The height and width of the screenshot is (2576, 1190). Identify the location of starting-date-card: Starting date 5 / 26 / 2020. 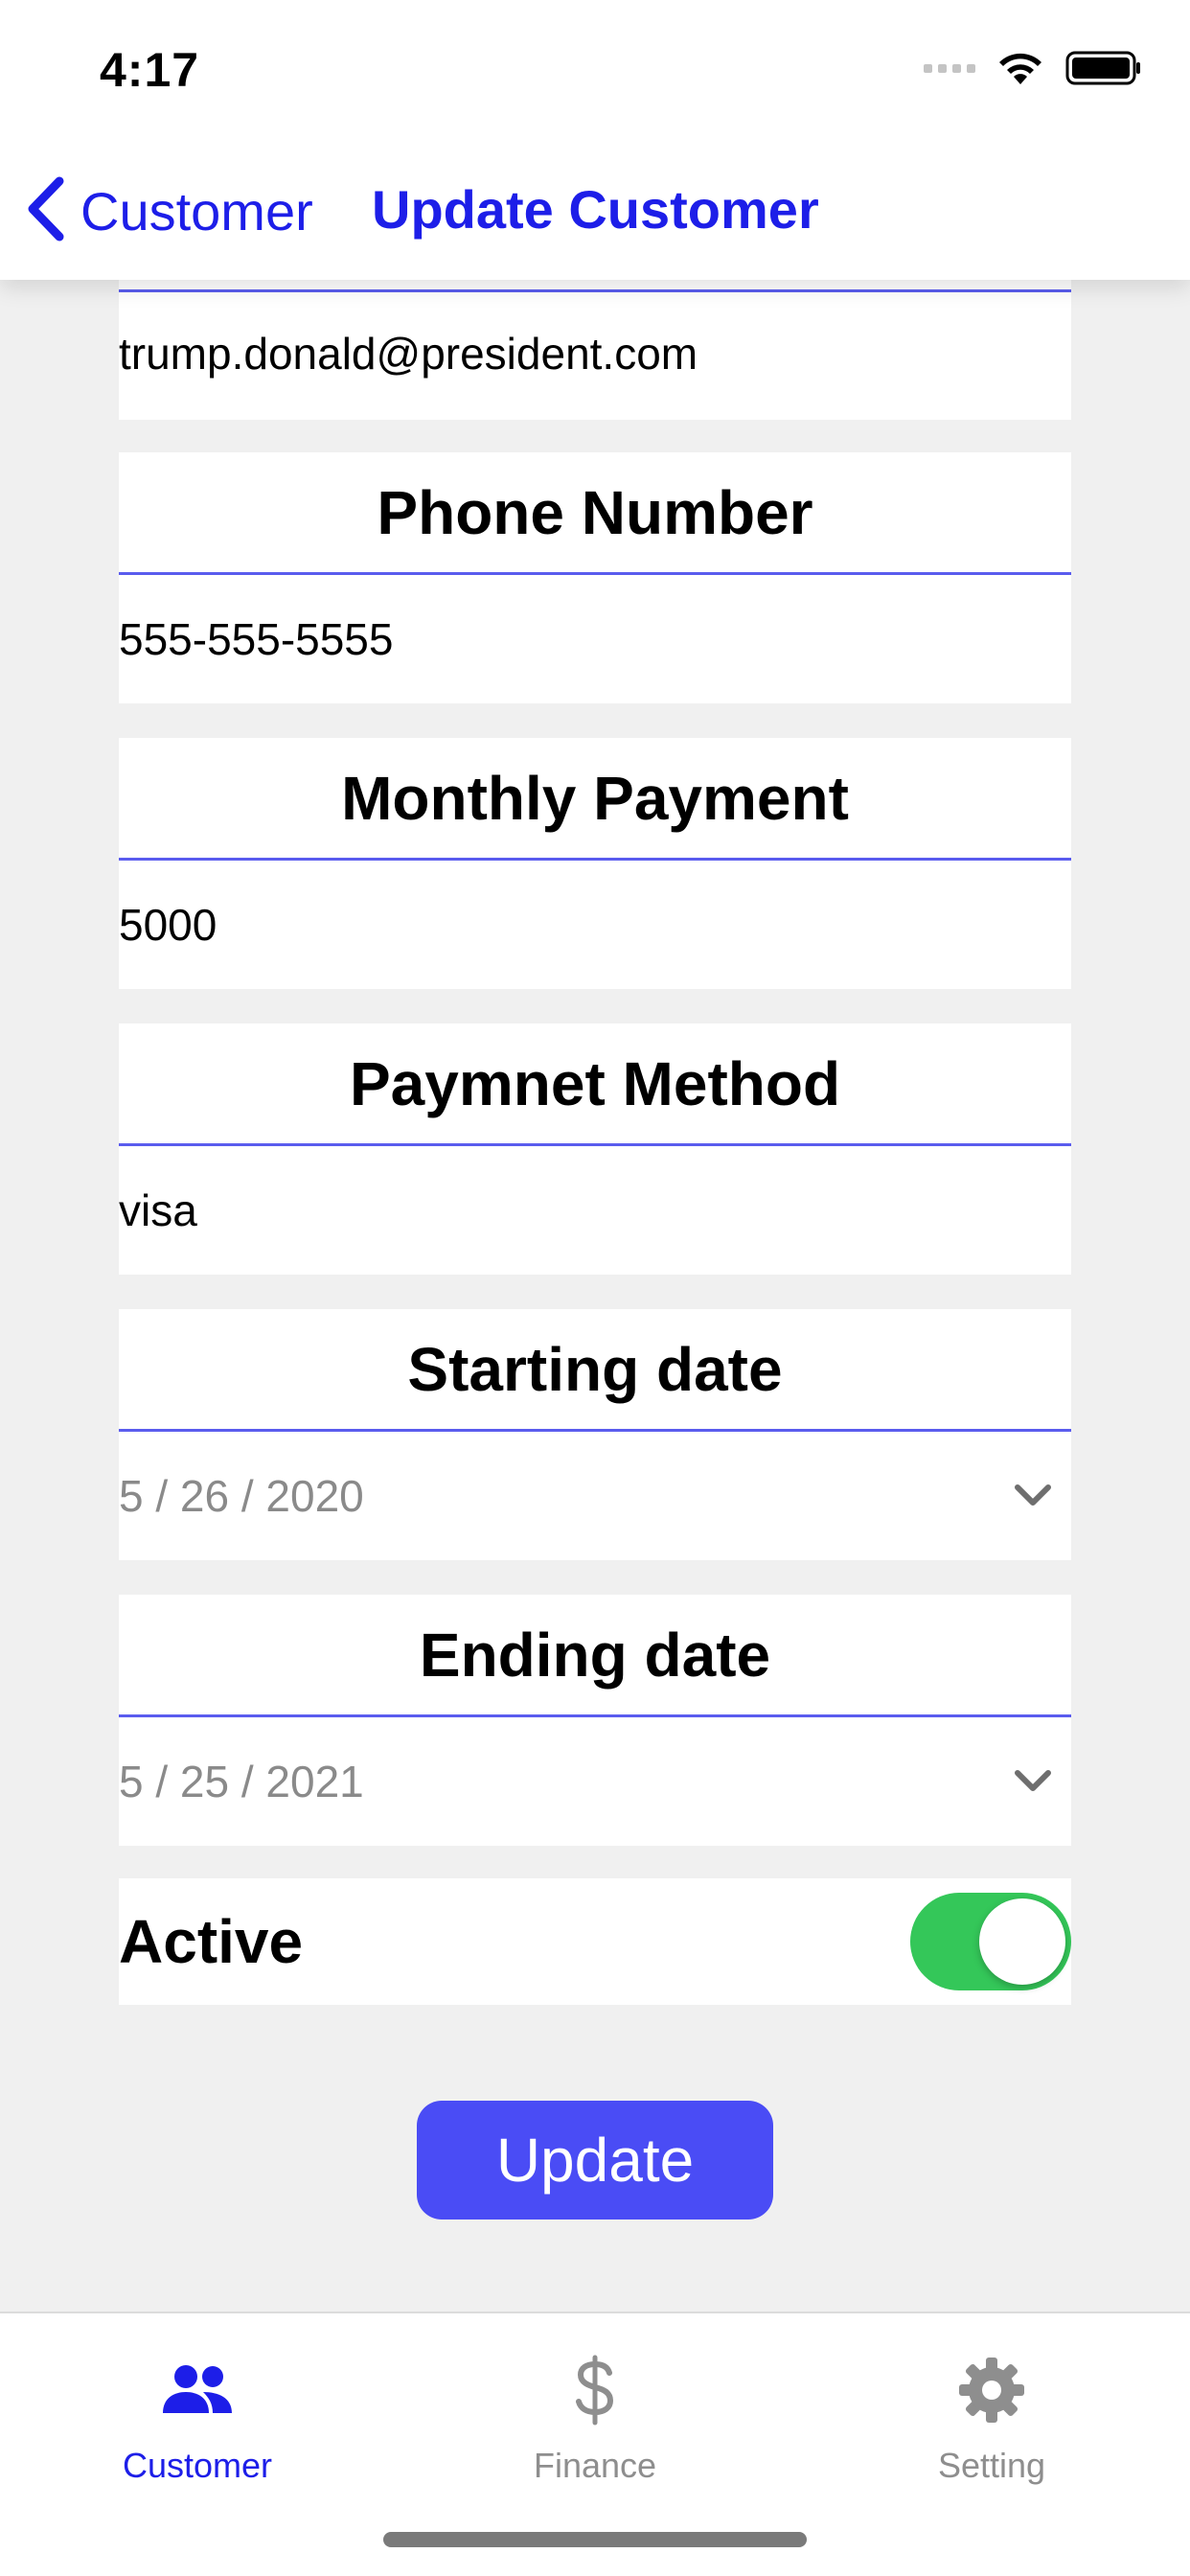
(595, 1434).